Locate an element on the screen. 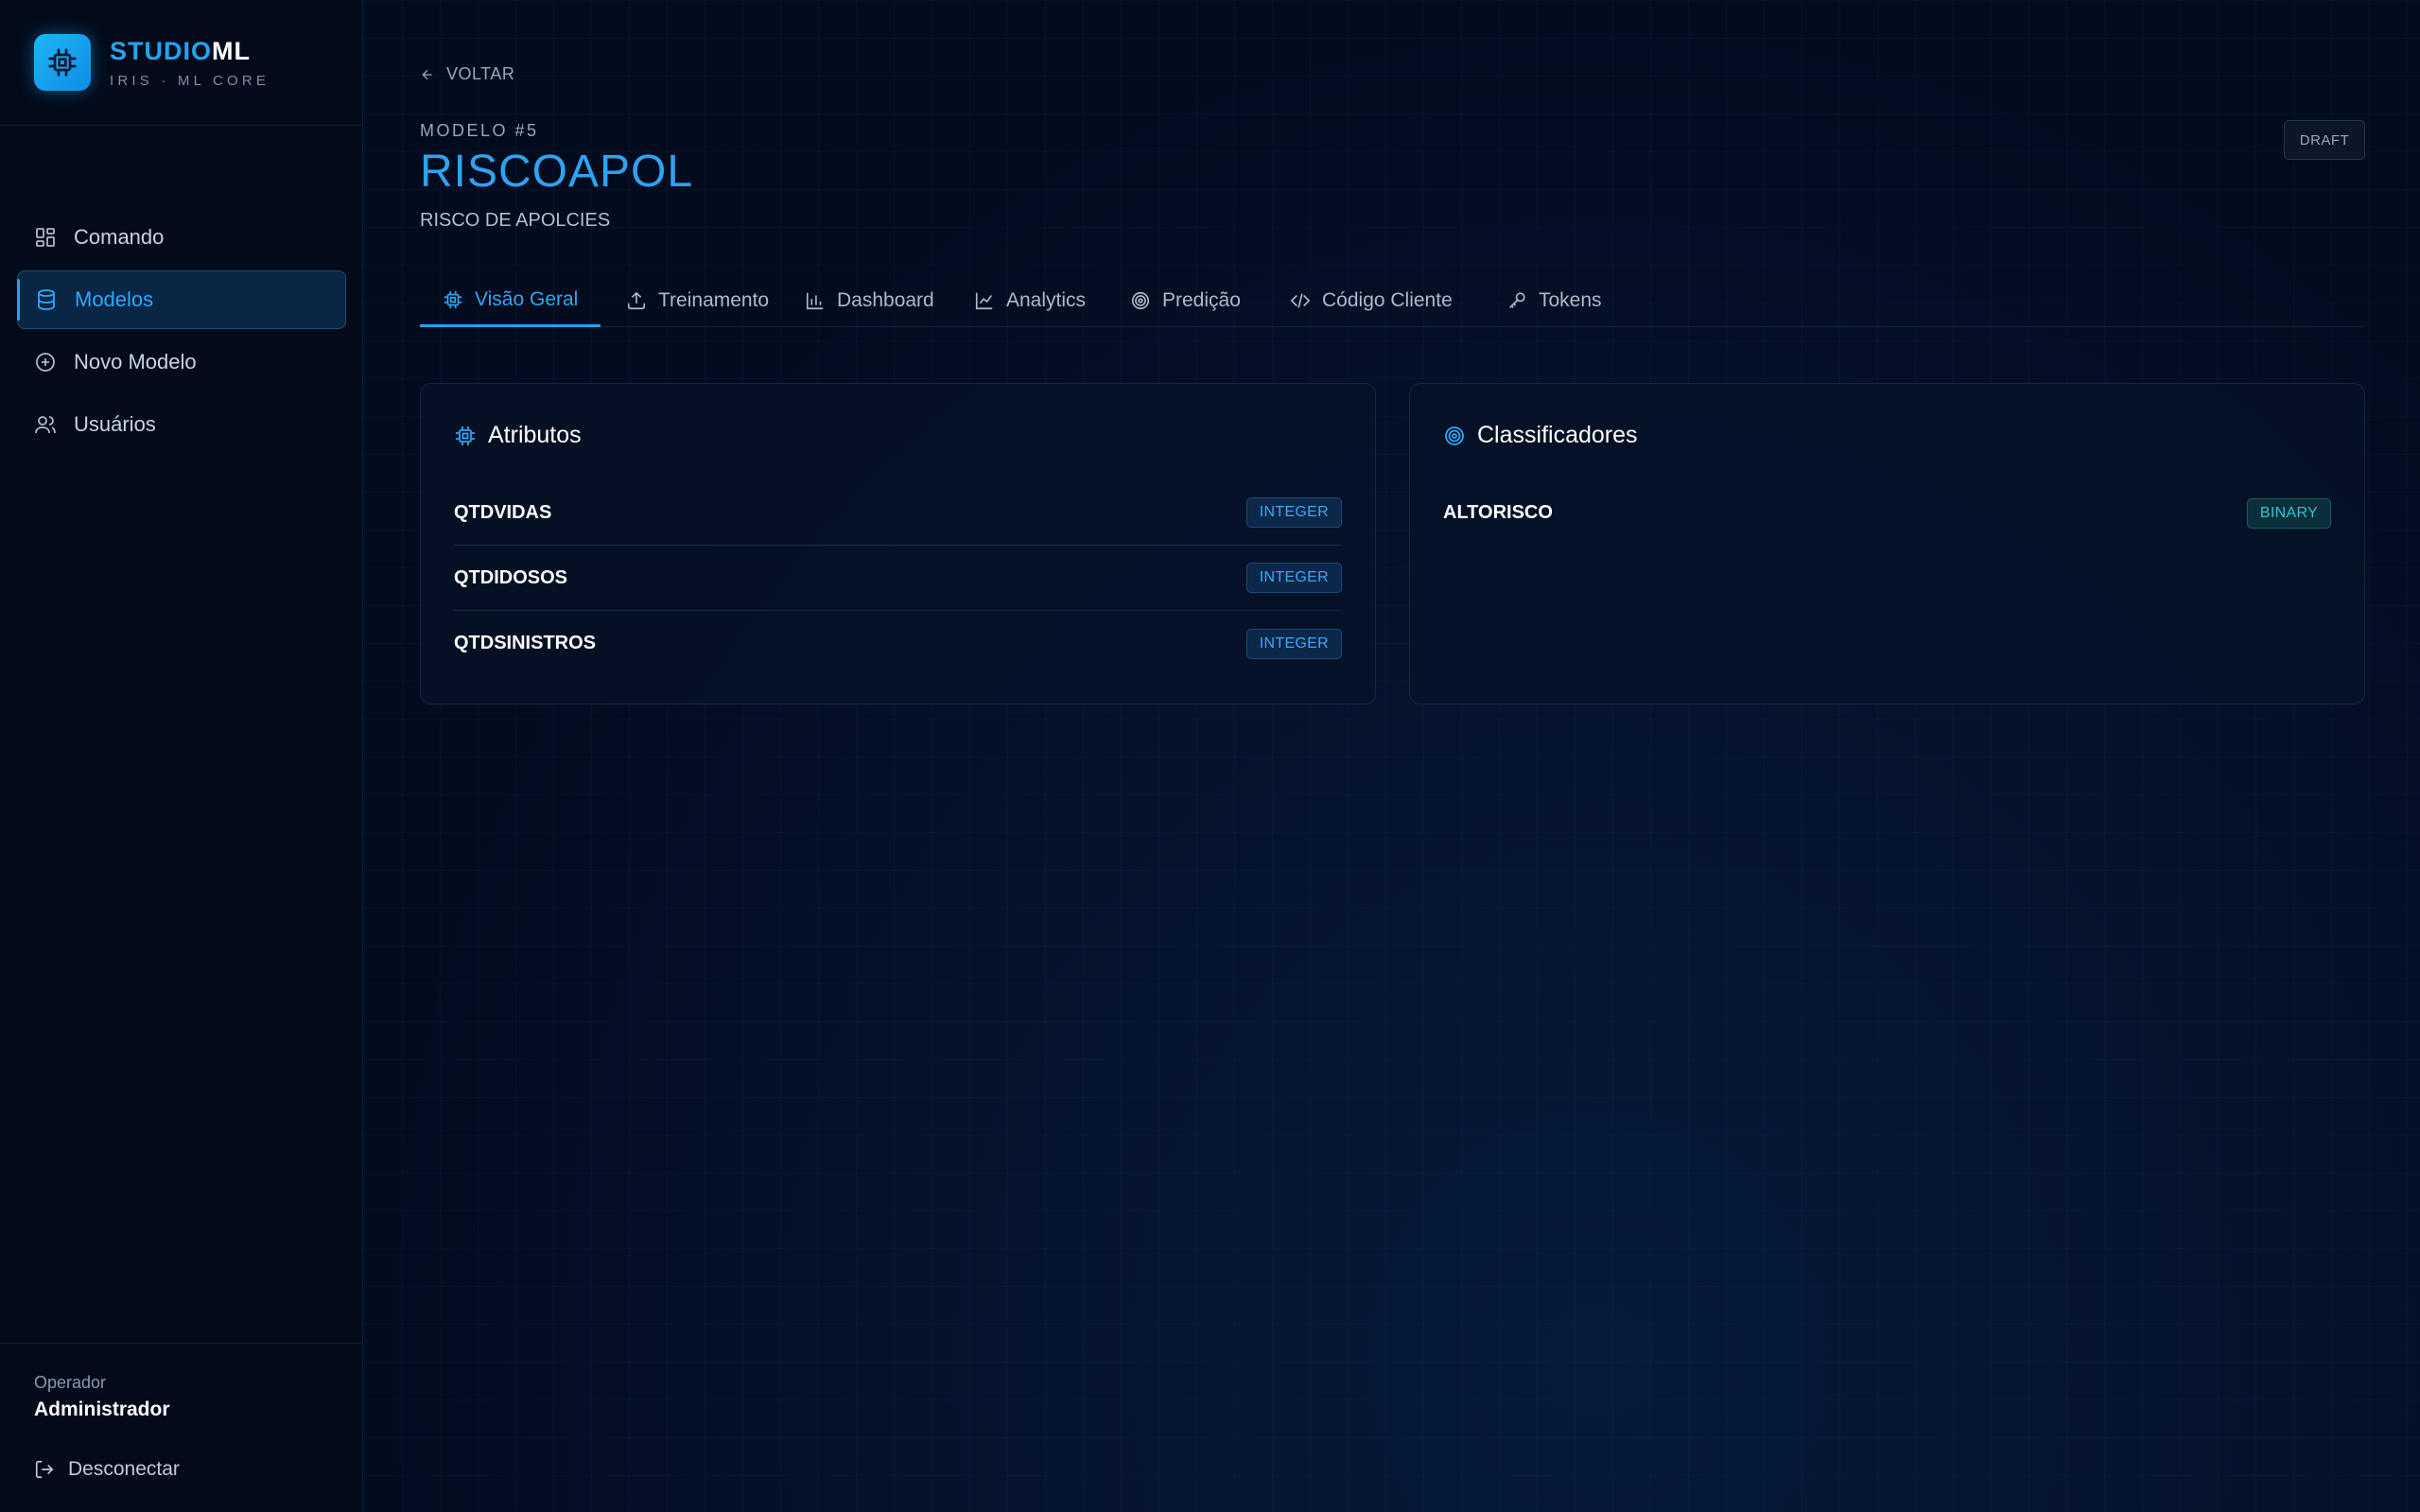 This screenshot has height=1512, width=2420. tab-codigo-cliente: Código Cliente is located at coordinates (1371, 301).